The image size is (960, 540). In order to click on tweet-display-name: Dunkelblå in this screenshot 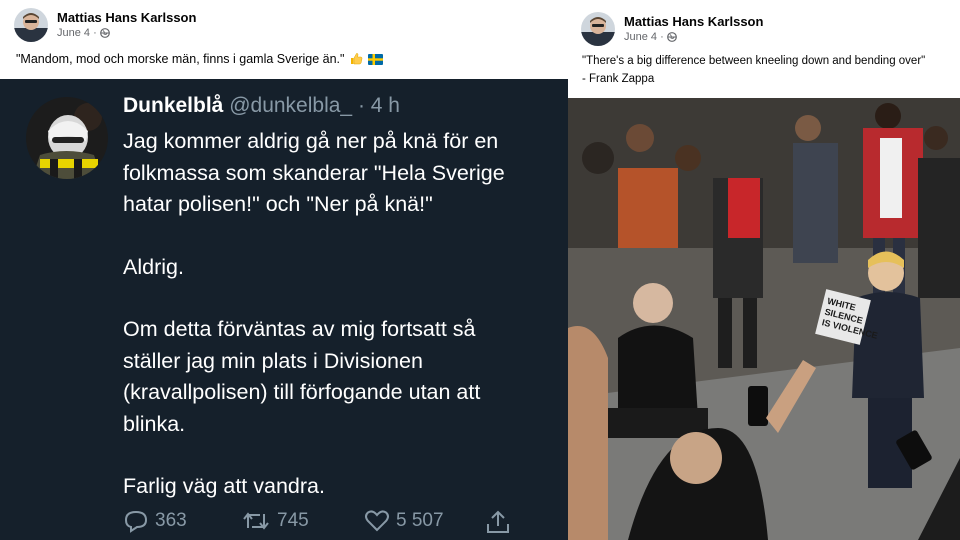, I will do `click(173, 105)`.